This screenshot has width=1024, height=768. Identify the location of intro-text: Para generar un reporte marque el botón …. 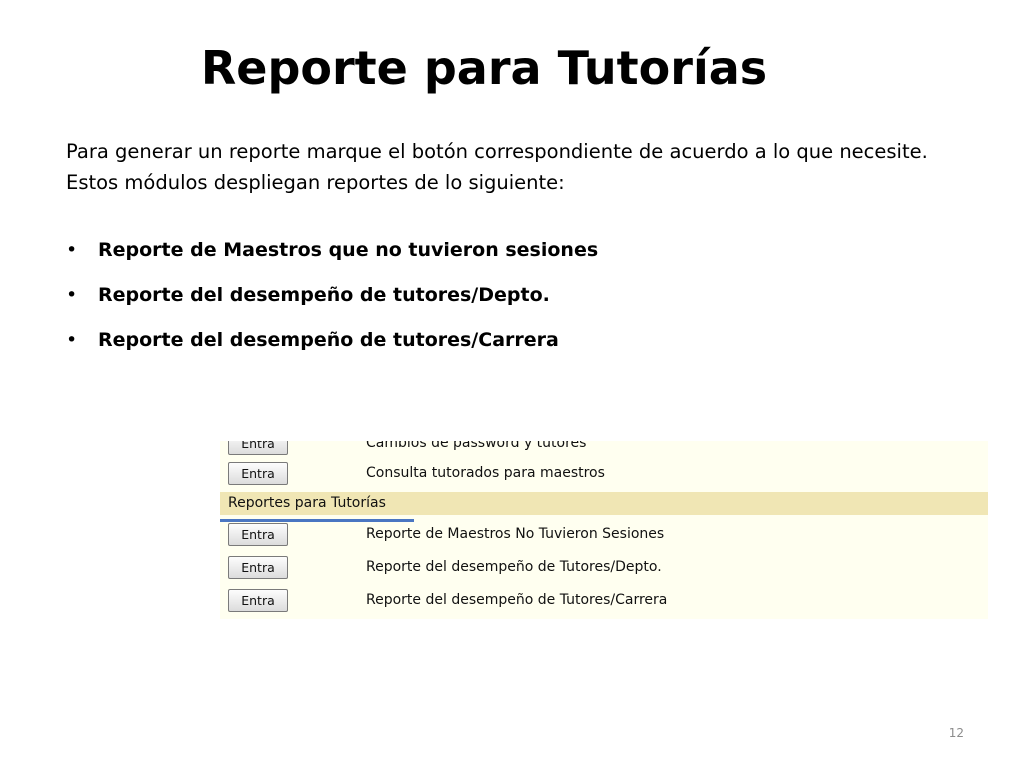
(497, 167).